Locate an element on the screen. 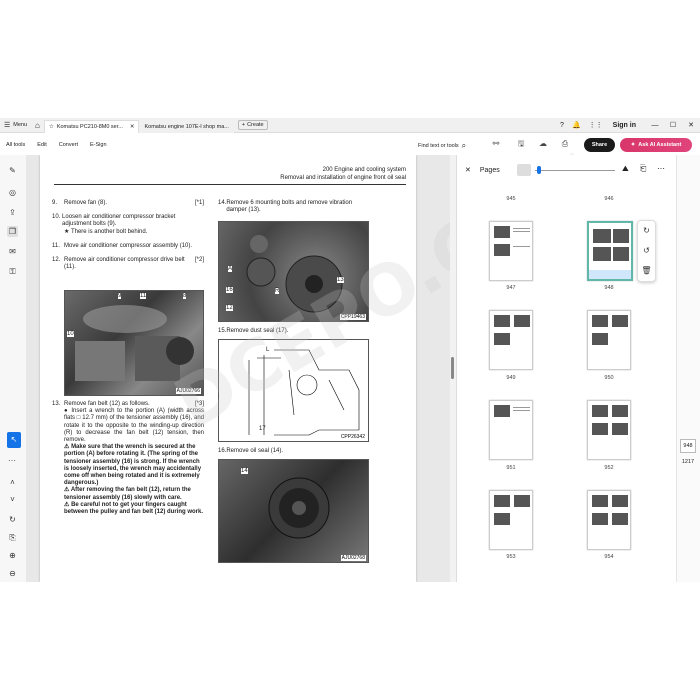 Image resolution: width=700 pixels, height=700 pixels. dust-seal-drawing is located at coordinates (304, 392).